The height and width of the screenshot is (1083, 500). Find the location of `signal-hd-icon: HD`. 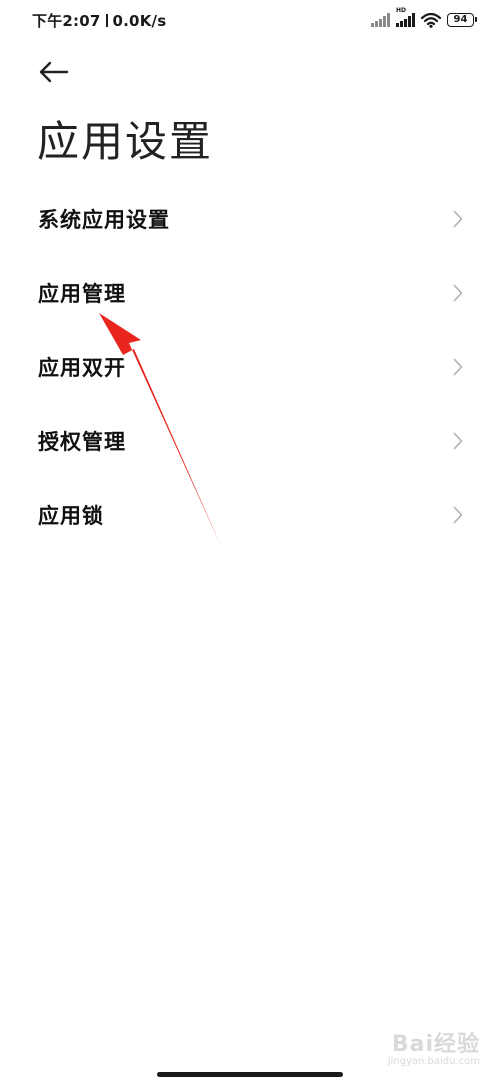

signal-hd-icon: HD is located at coordinates (405, 17).